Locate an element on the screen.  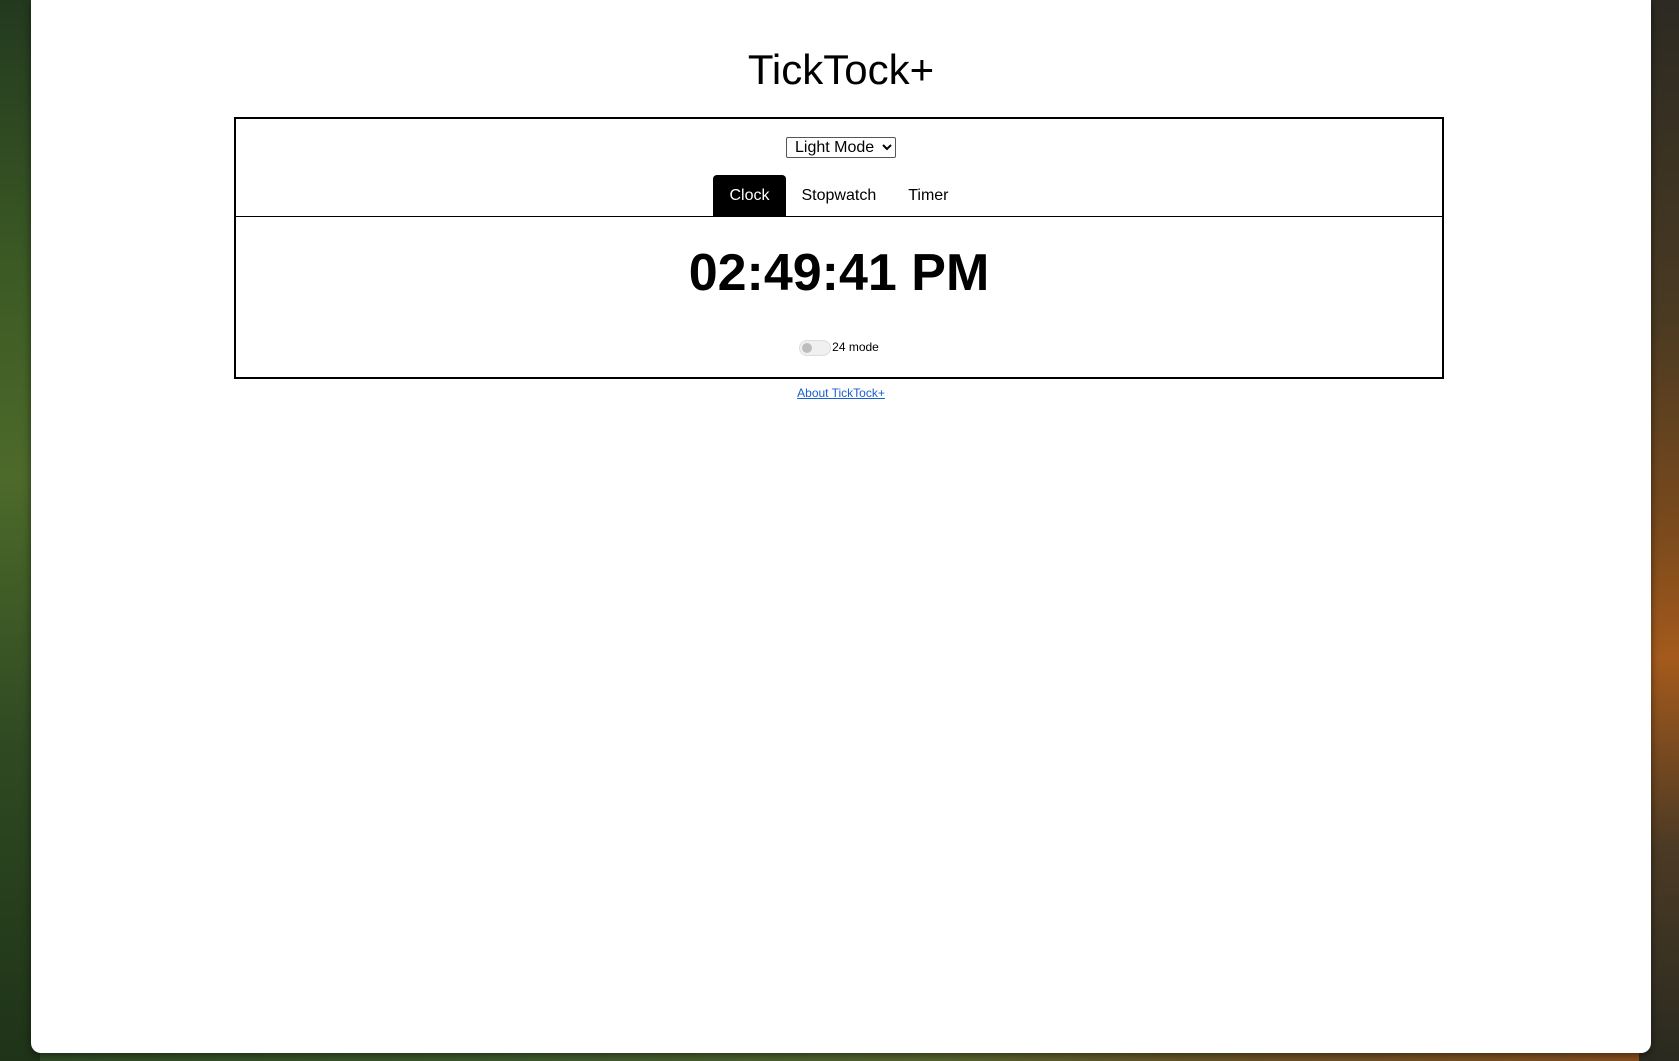
tab-bar: Clock Stopwatch Timer is located at coordinates (839, 196).